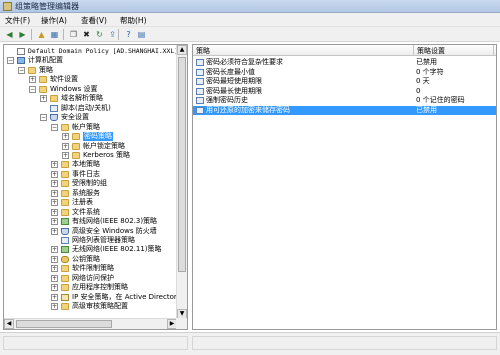 This screenshot has height=355, width=500. I want to click on back-arrow-icon: ◀, so click(9, 34).